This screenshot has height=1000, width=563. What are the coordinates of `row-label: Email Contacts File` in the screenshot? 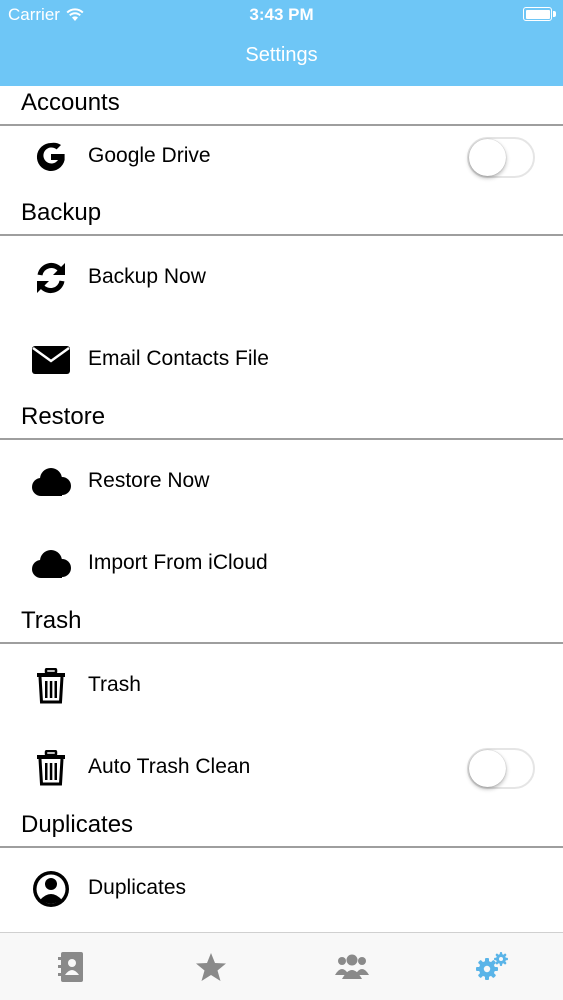 It's located at (178, 358).